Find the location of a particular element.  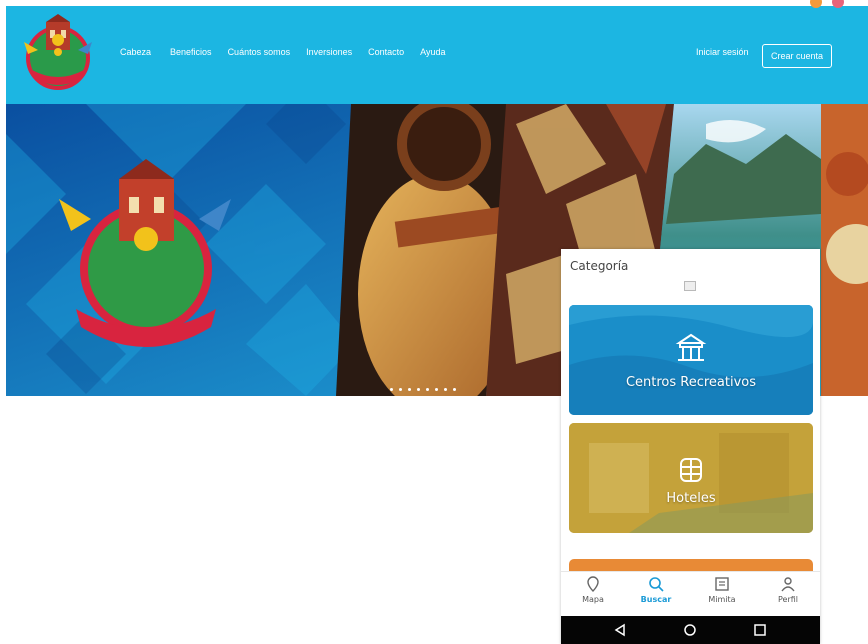

tab-map: Mapa is located at coordinates (593, 590).